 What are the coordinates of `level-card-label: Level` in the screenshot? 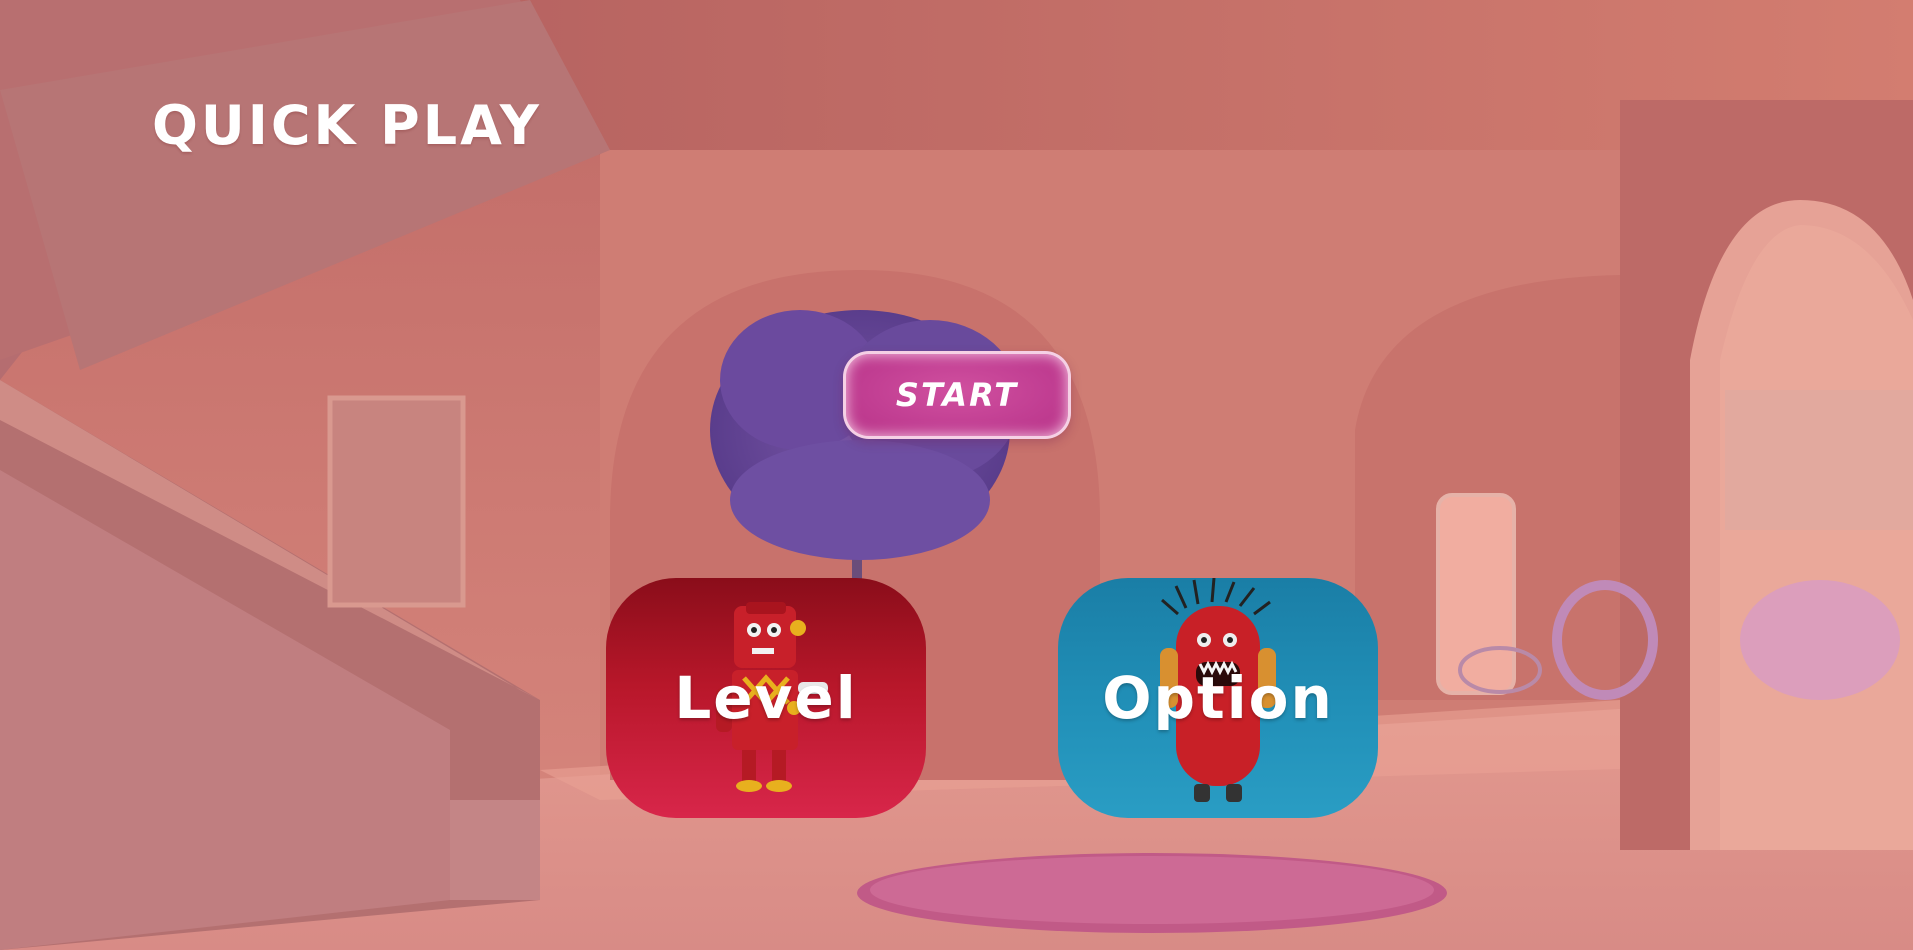 It's located at (766, 698).